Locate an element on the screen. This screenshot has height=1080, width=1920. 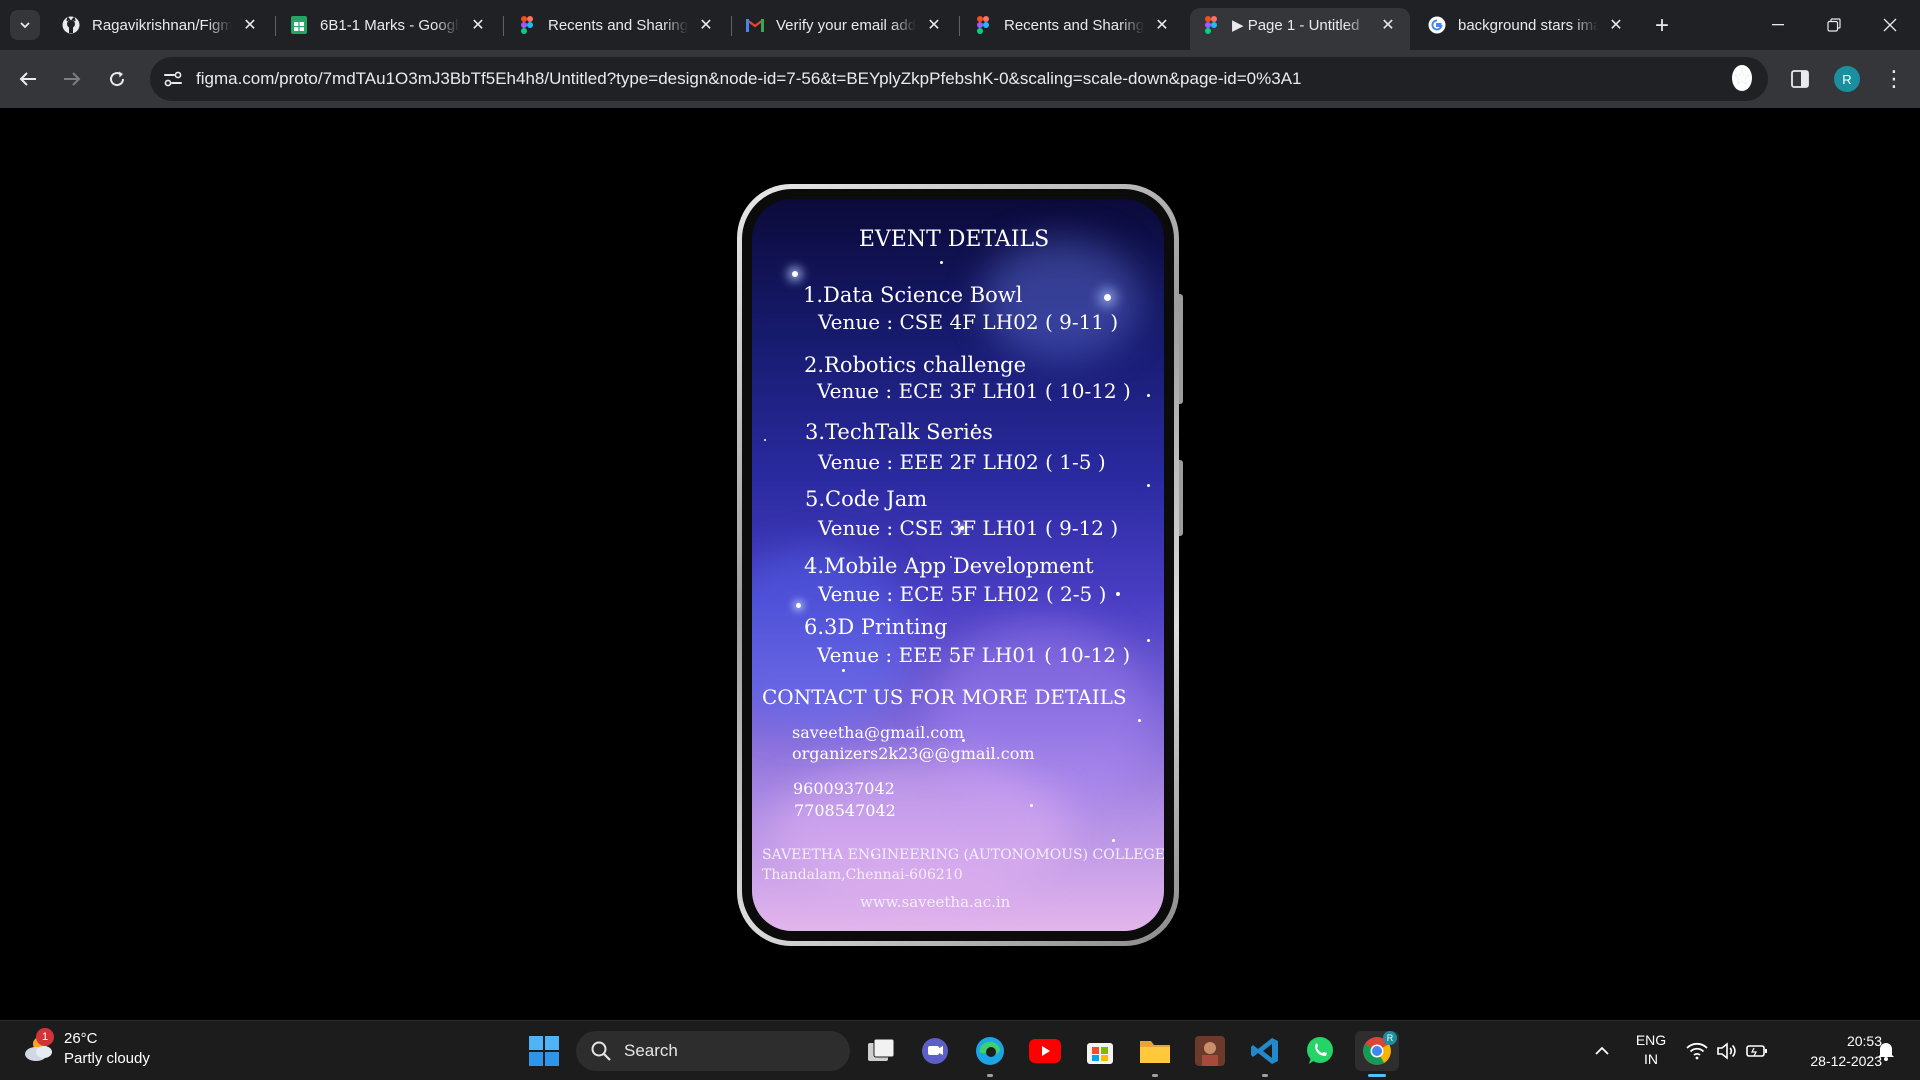
taskbar-clock: 20:53 28-12-2023 is located at coordinates (1832, 1051).